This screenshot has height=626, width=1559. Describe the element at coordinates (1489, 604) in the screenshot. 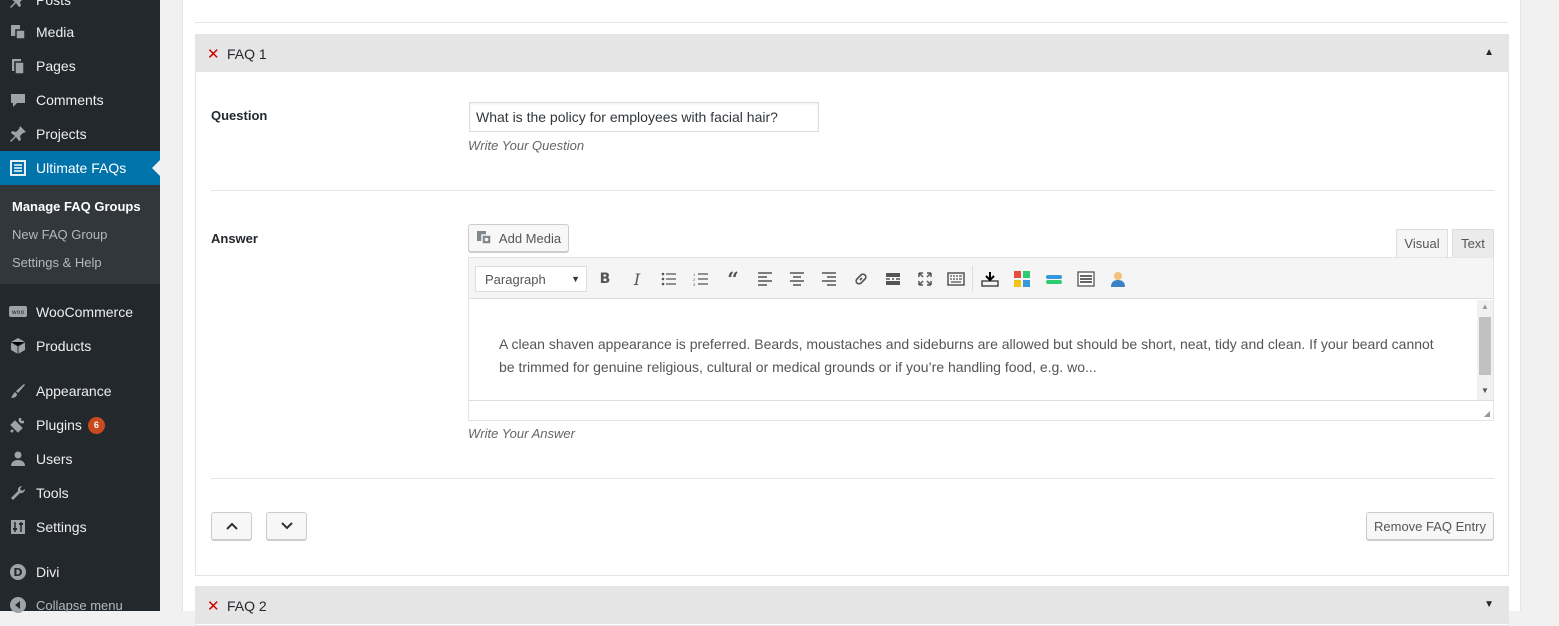

I see `expand-arrow-icon: ▼` at that location.